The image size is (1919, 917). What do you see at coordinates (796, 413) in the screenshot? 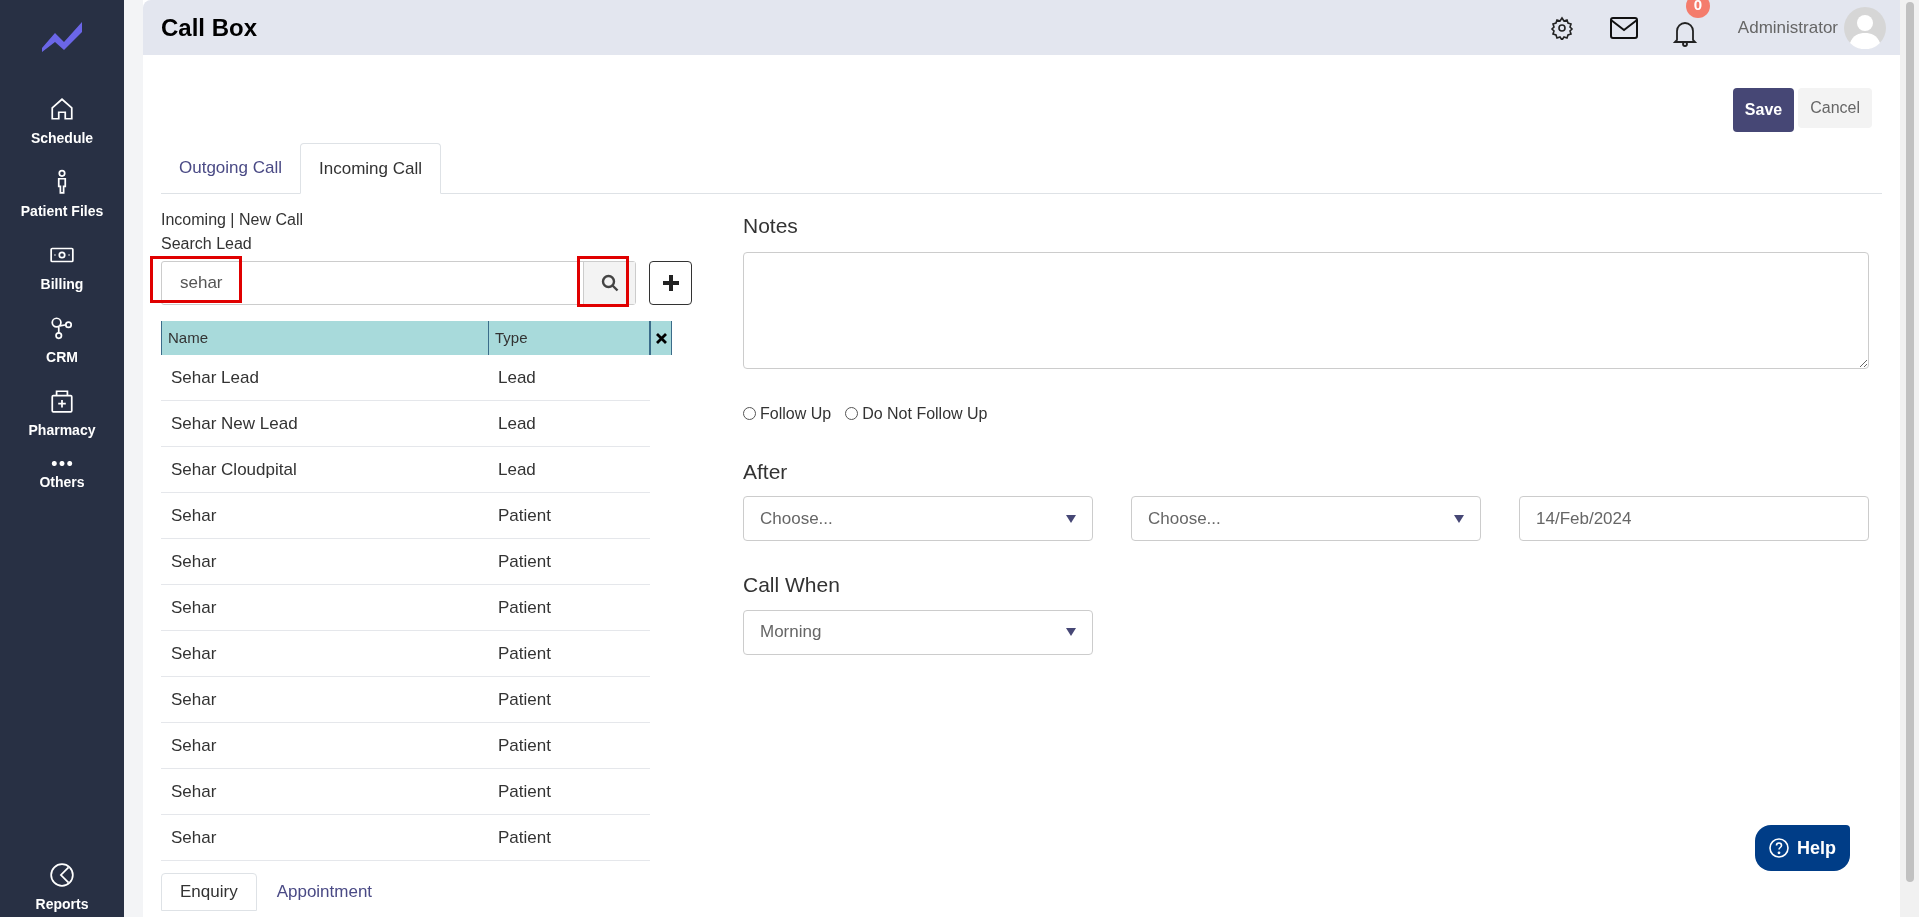
I see `radio-label: Follow Up` at bounding box center [796, 413].